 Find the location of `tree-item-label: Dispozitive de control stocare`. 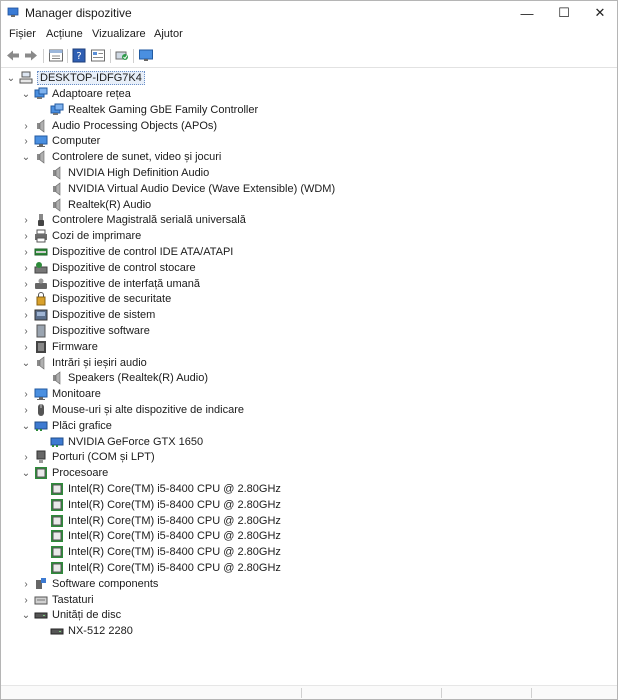

tree-item-label: Dispozitive de control stocare is located at coordinates (124, 268).